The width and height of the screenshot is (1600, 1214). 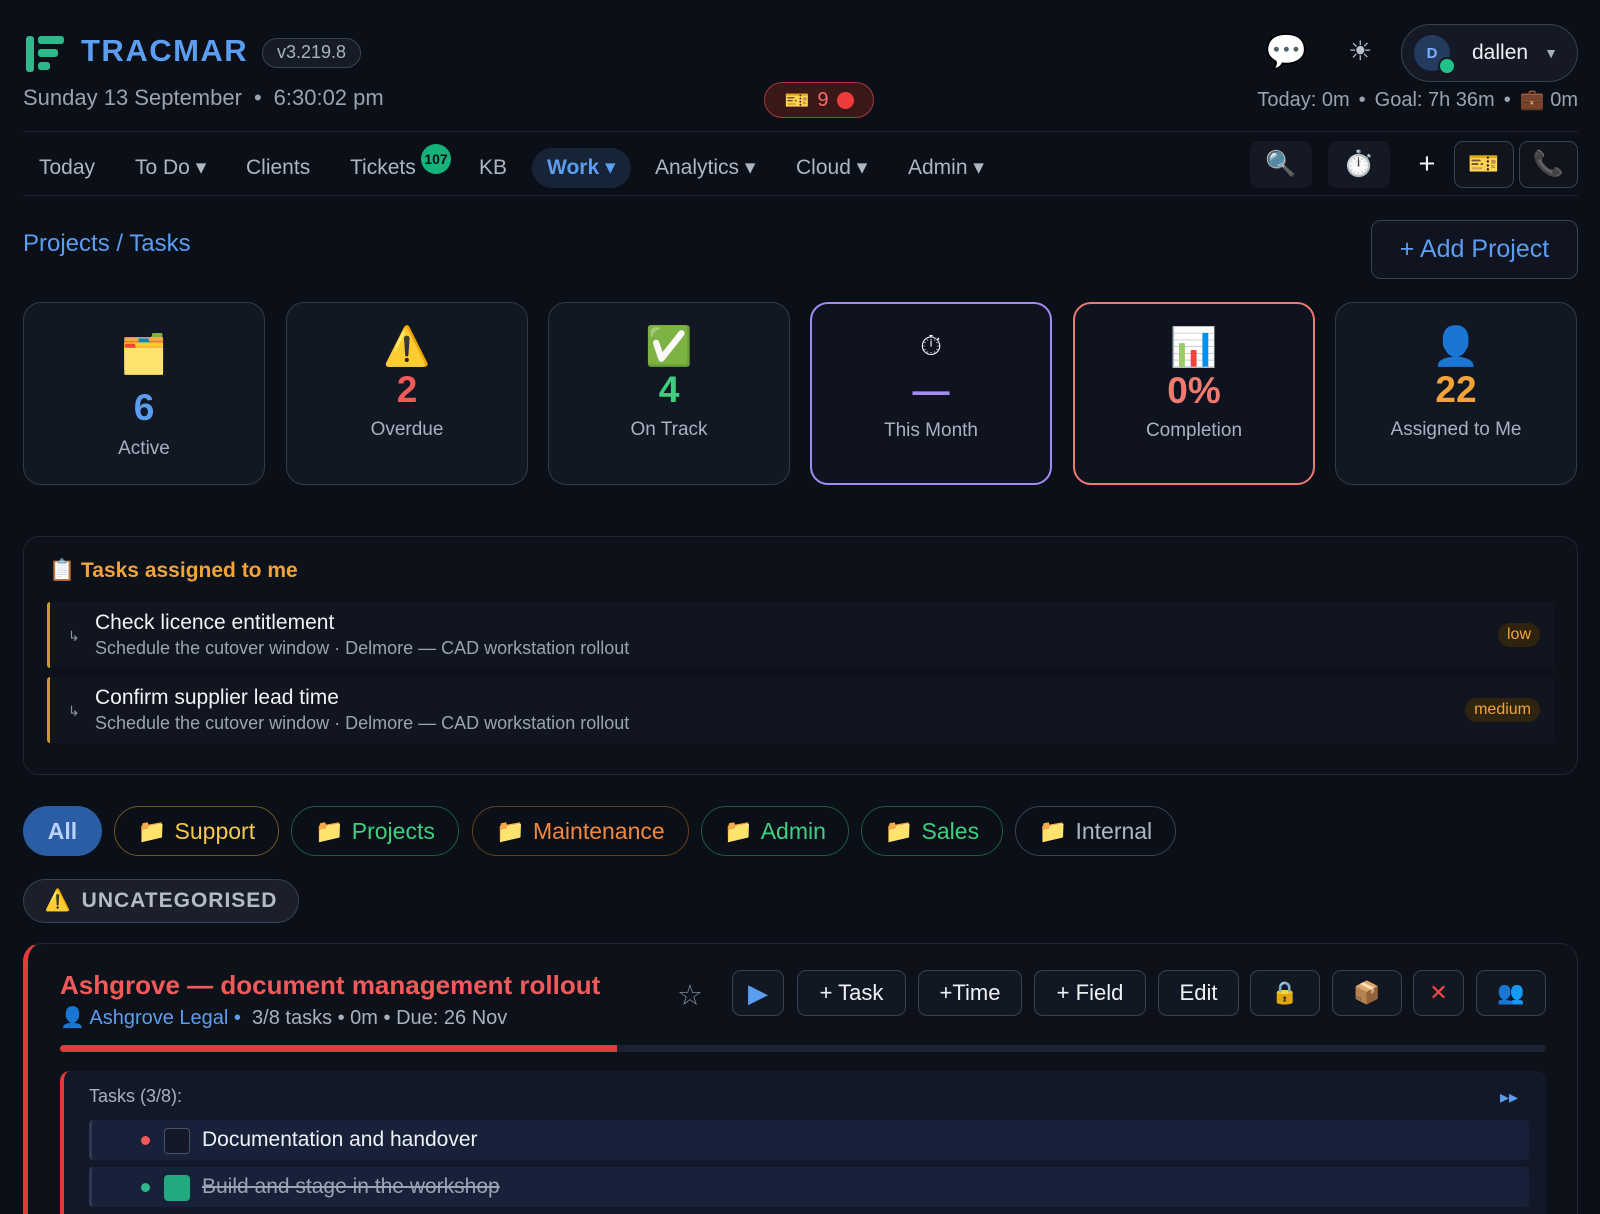 I want to click on tickets-count-badge: 107, so click(x=436, y=159).